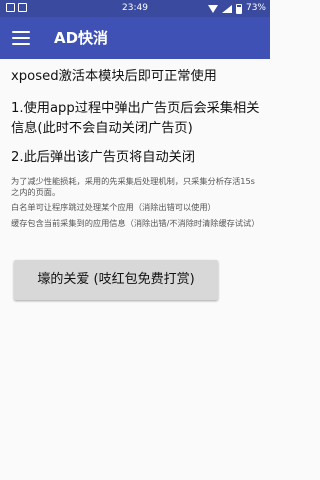 The width and height of the screenshot is (320, 480). I want to click on battery-icon, so click(238, 8).